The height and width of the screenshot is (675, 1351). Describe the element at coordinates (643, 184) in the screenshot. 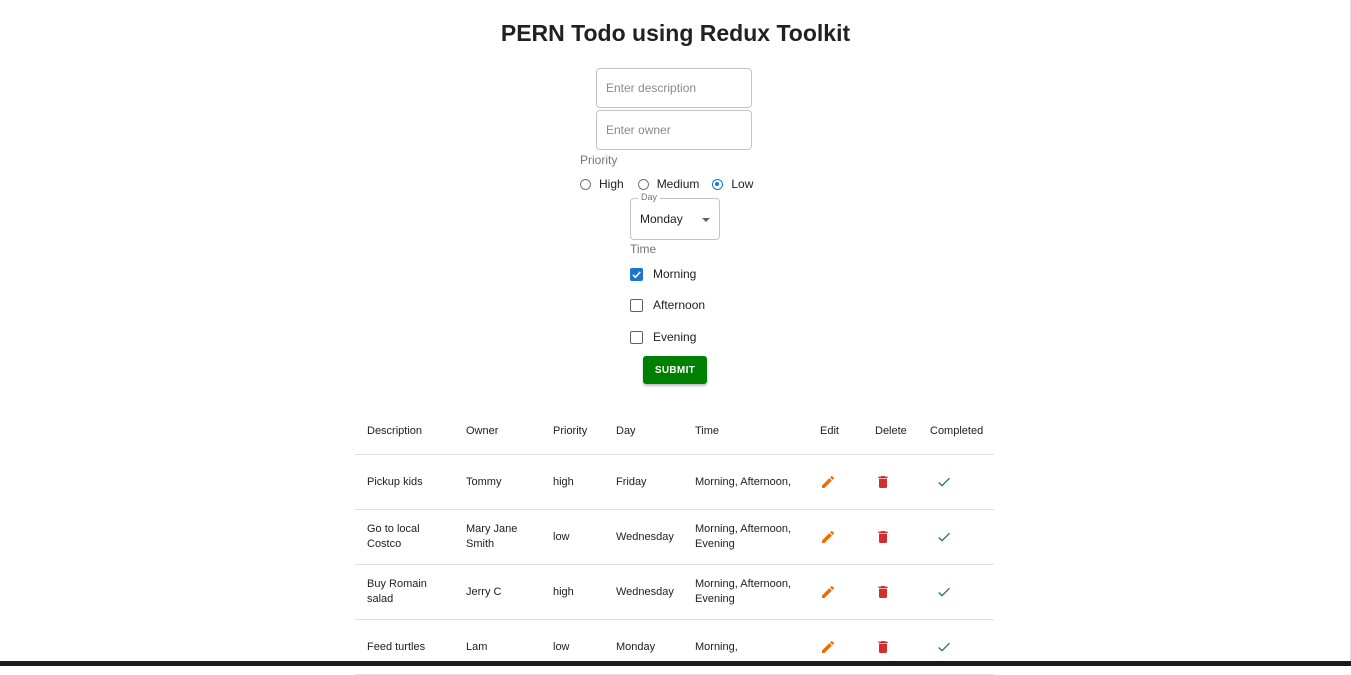

I see `radio-medium` at that location.